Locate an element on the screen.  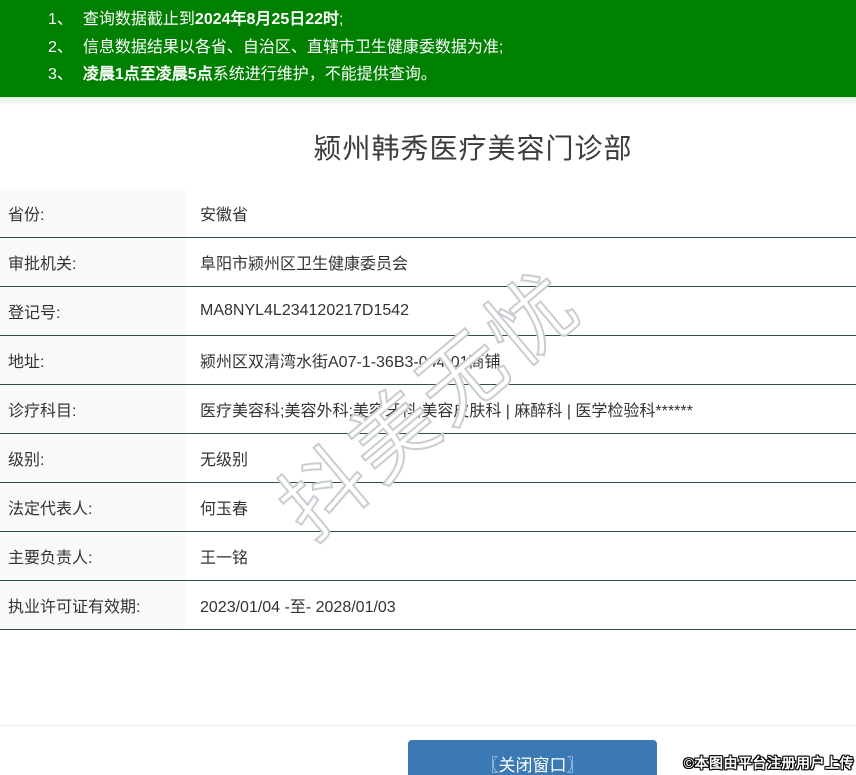
row-label: 审批机关: is located at coordinates (92, 262).